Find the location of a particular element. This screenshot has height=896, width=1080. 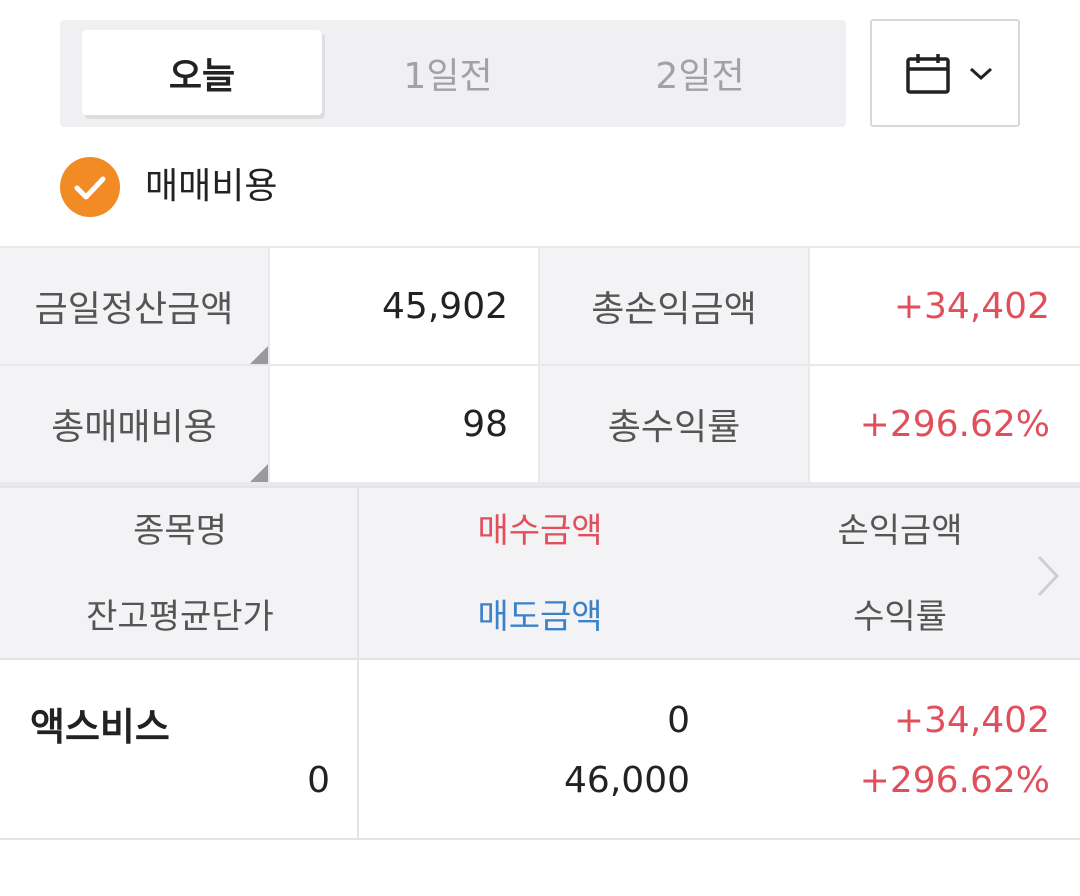

tab-1-day-ago: 1일전 is located at coordinates (448, 72).